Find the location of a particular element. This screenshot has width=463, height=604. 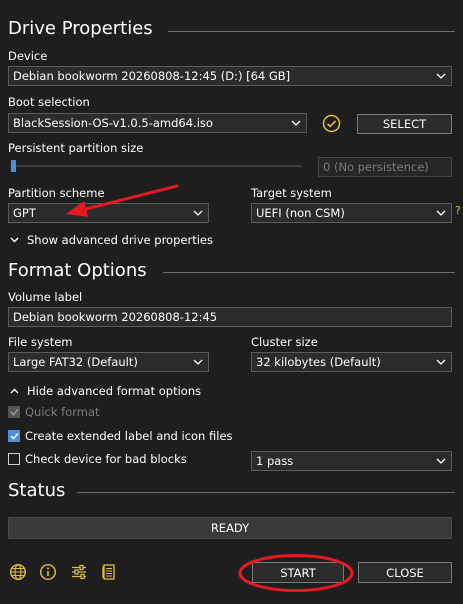

target-system-value: UEFI (non CSM) is located at coordinates (300, 213).